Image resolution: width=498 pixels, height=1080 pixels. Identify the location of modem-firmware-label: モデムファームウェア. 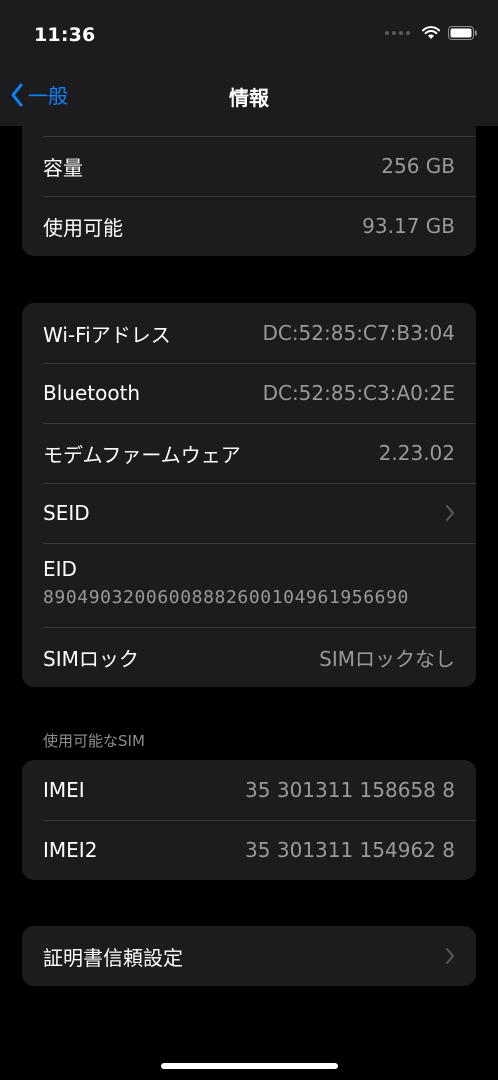
(142, 454).